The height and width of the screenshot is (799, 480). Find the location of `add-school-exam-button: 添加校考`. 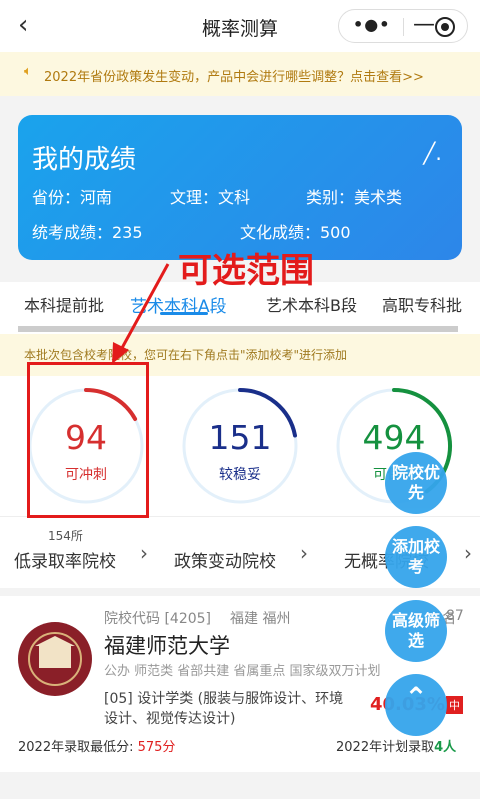

add-school-exam-button: 添加校考 is located at coordinates (416, 557).